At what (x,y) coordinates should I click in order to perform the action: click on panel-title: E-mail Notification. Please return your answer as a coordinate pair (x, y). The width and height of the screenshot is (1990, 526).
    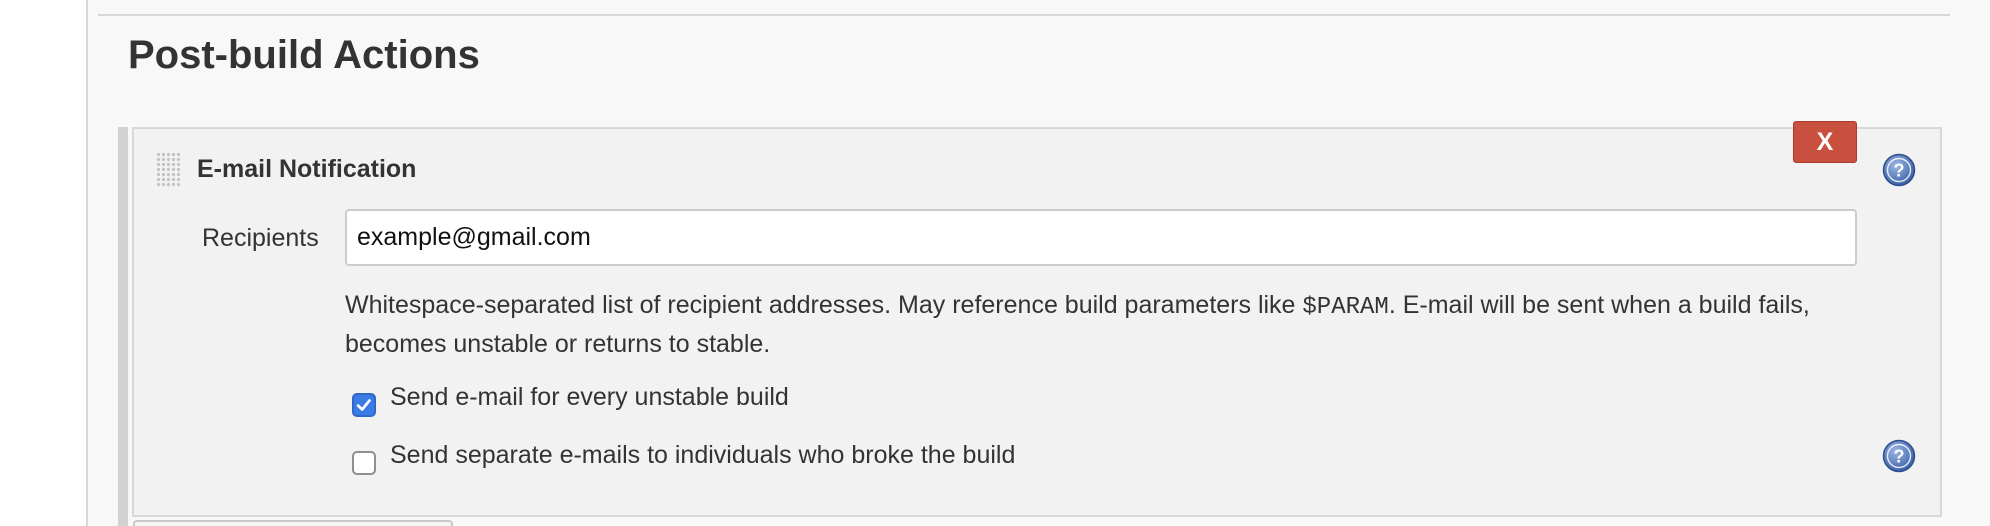
    Looking at the image, I should click on (307, 169).